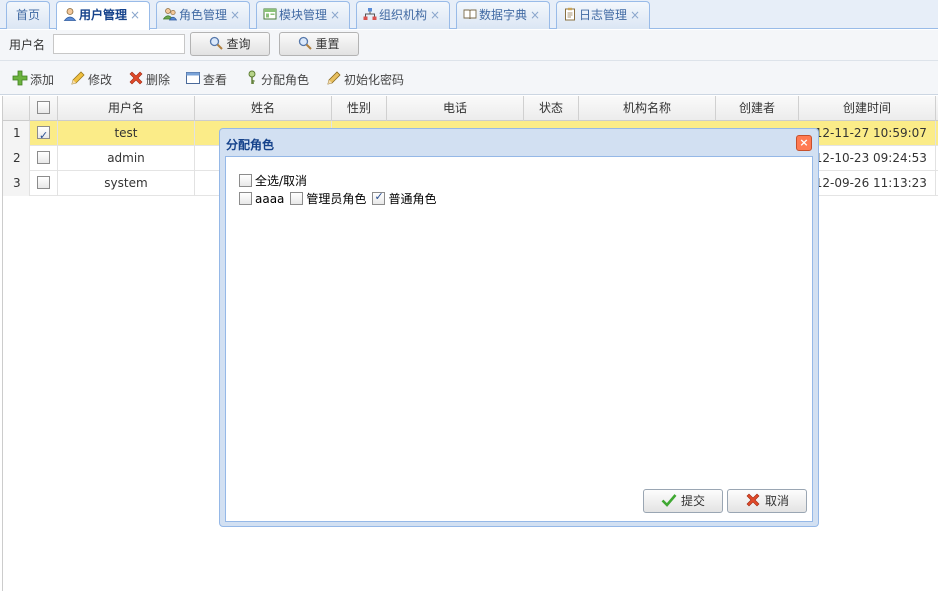  What do you see at coordinates (270, 12) in the screenshot?
I see `module-icon` at bounding box center [270, 12].